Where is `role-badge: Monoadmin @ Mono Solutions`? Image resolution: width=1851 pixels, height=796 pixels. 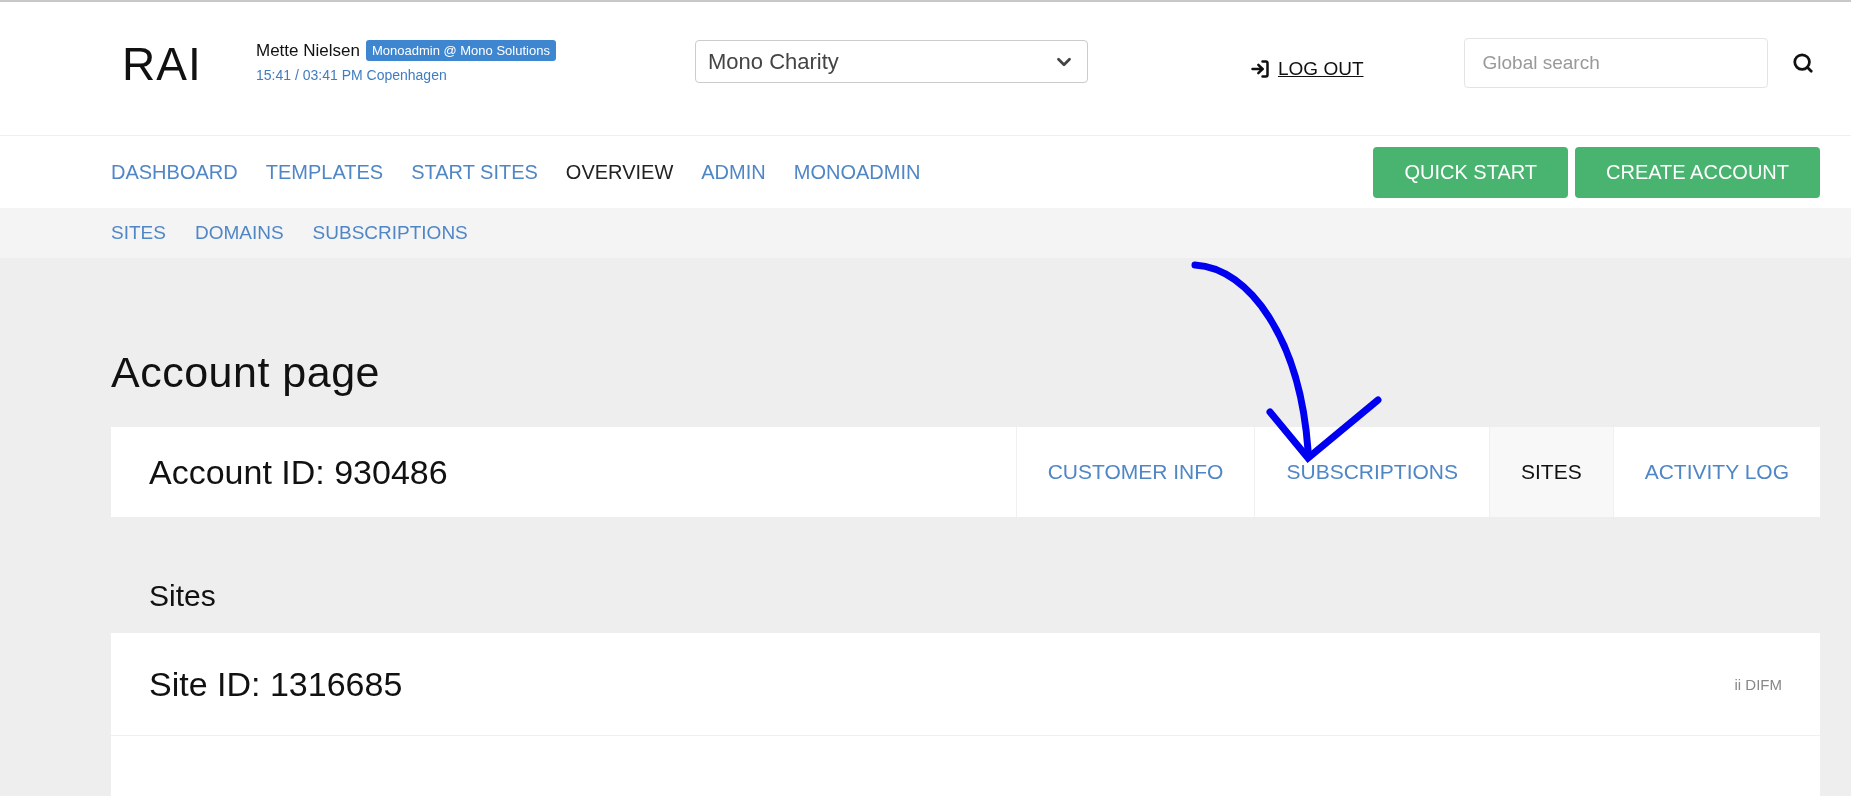
role-badge: Monoadmin @ Mono Solutions is located at coordinates (460, 50).